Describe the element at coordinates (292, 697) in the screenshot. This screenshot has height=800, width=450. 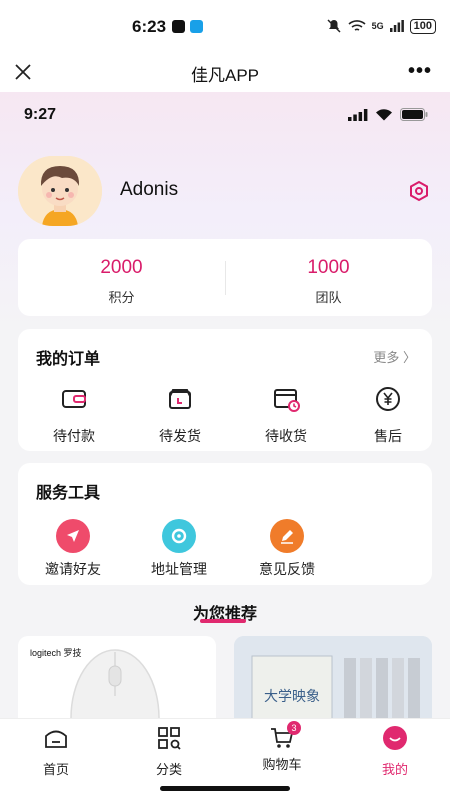
I see `product-brand: 大学映象` at that location.